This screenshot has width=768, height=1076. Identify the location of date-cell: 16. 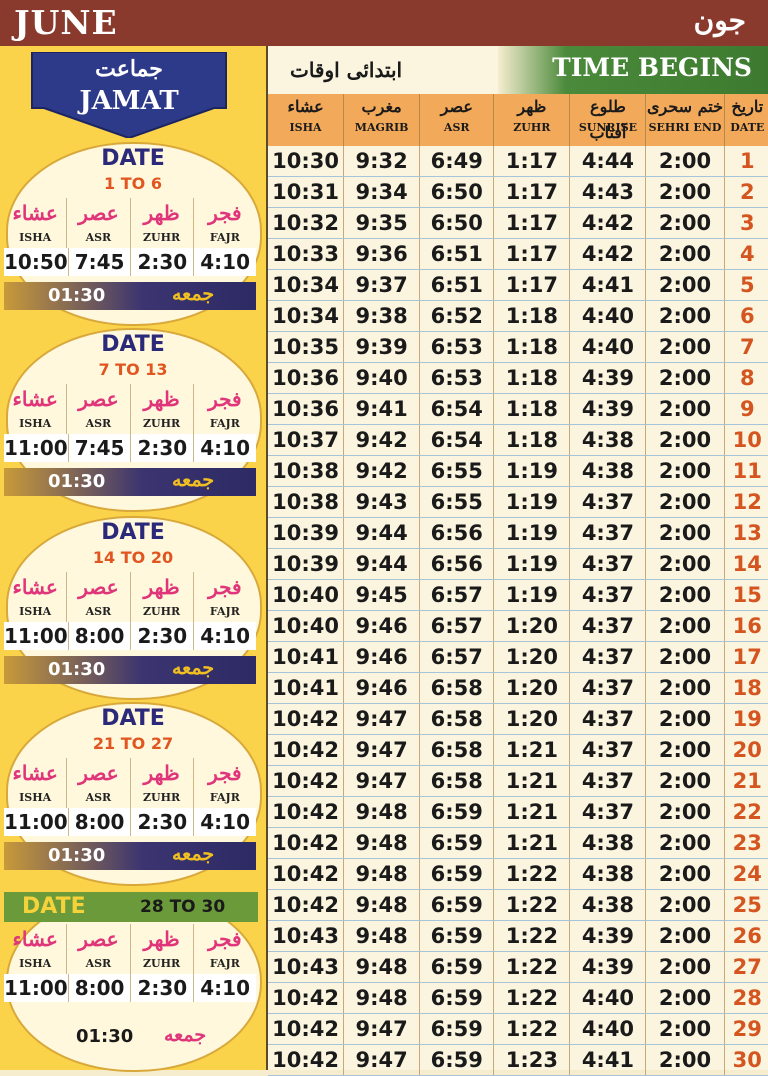
(747, 626).